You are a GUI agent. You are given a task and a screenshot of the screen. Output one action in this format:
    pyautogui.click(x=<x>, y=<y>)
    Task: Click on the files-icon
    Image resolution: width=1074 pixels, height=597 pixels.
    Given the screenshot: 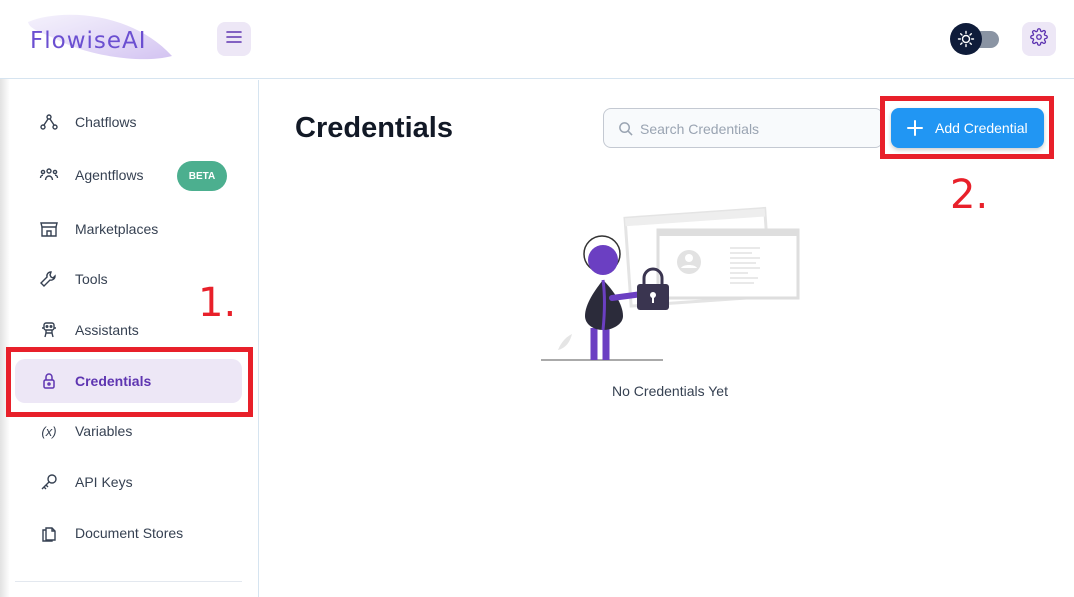 What is the action you would take?
    pyautogui.click(x=49, y=533)
    